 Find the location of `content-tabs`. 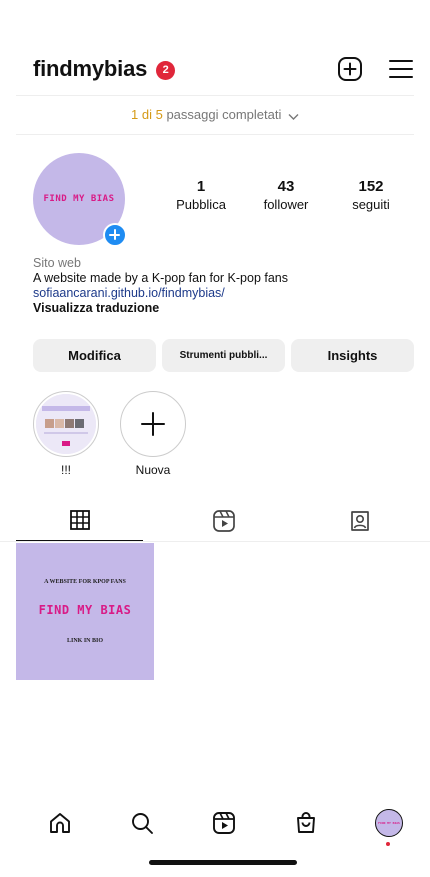

content-tabs is located at coordinates (215, 521).